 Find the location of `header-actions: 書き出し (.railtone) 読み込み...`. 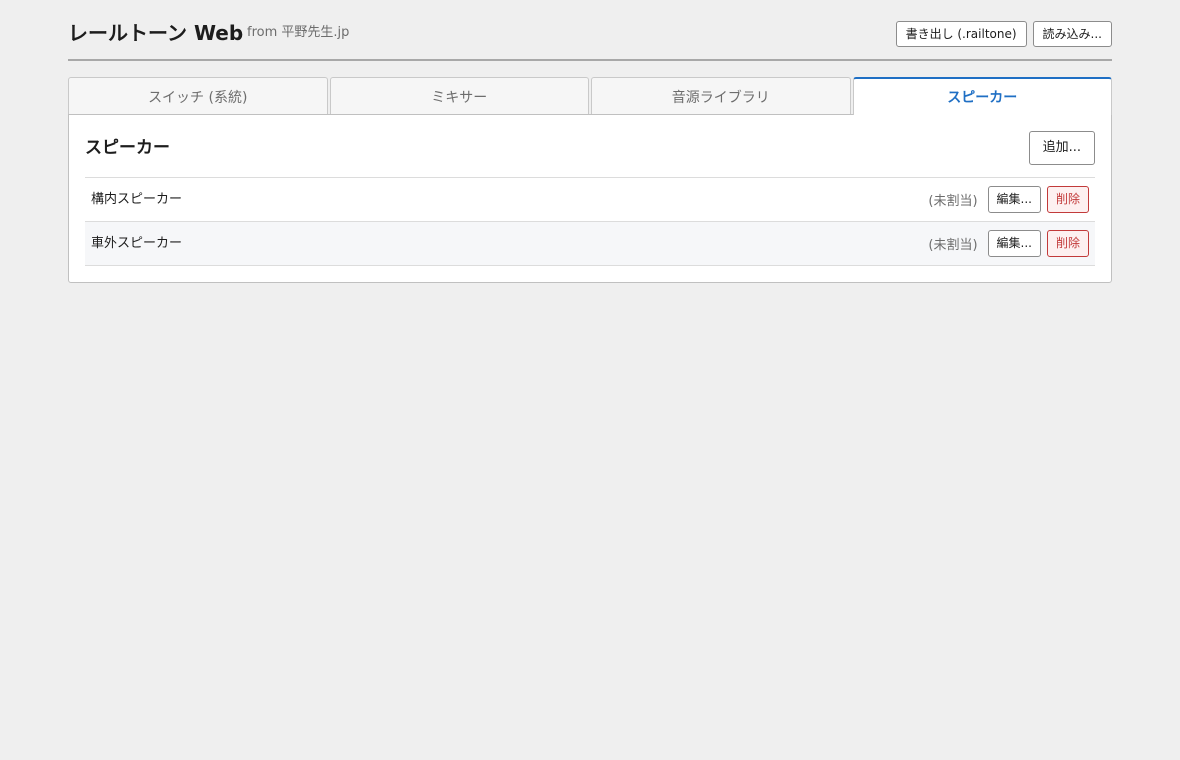

header-actions: 書き出し (.railtone) 読み込み... is located at coordinates (1003, 34).